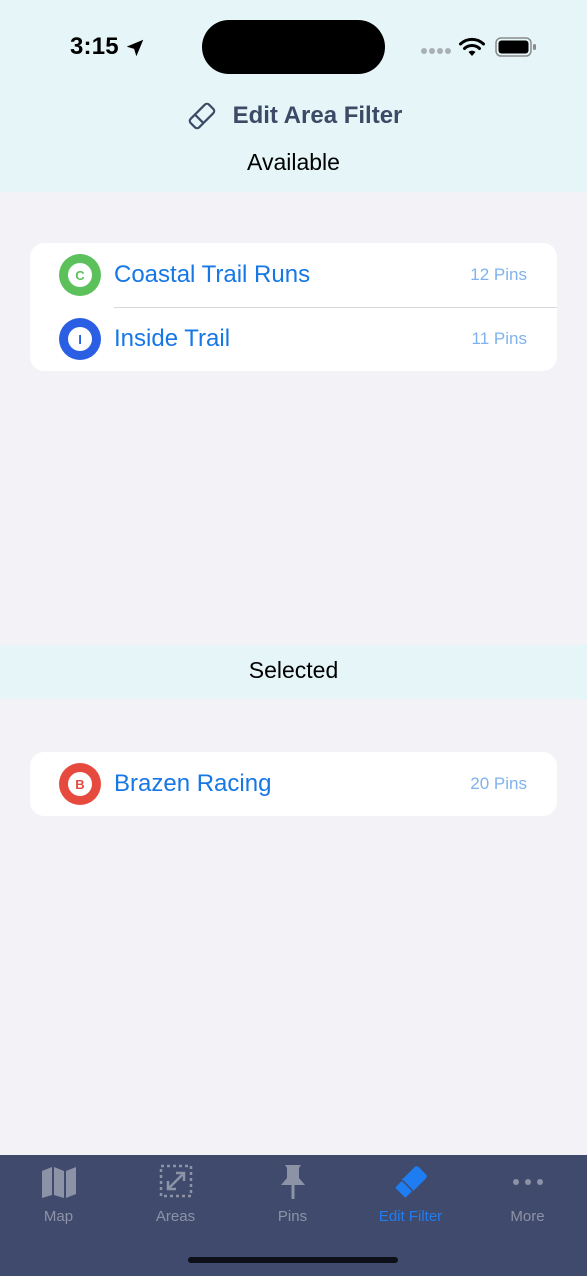  Describe the element at coordinates (94, 46) in the screenshot. I see `status-time: 3:15` at that location.